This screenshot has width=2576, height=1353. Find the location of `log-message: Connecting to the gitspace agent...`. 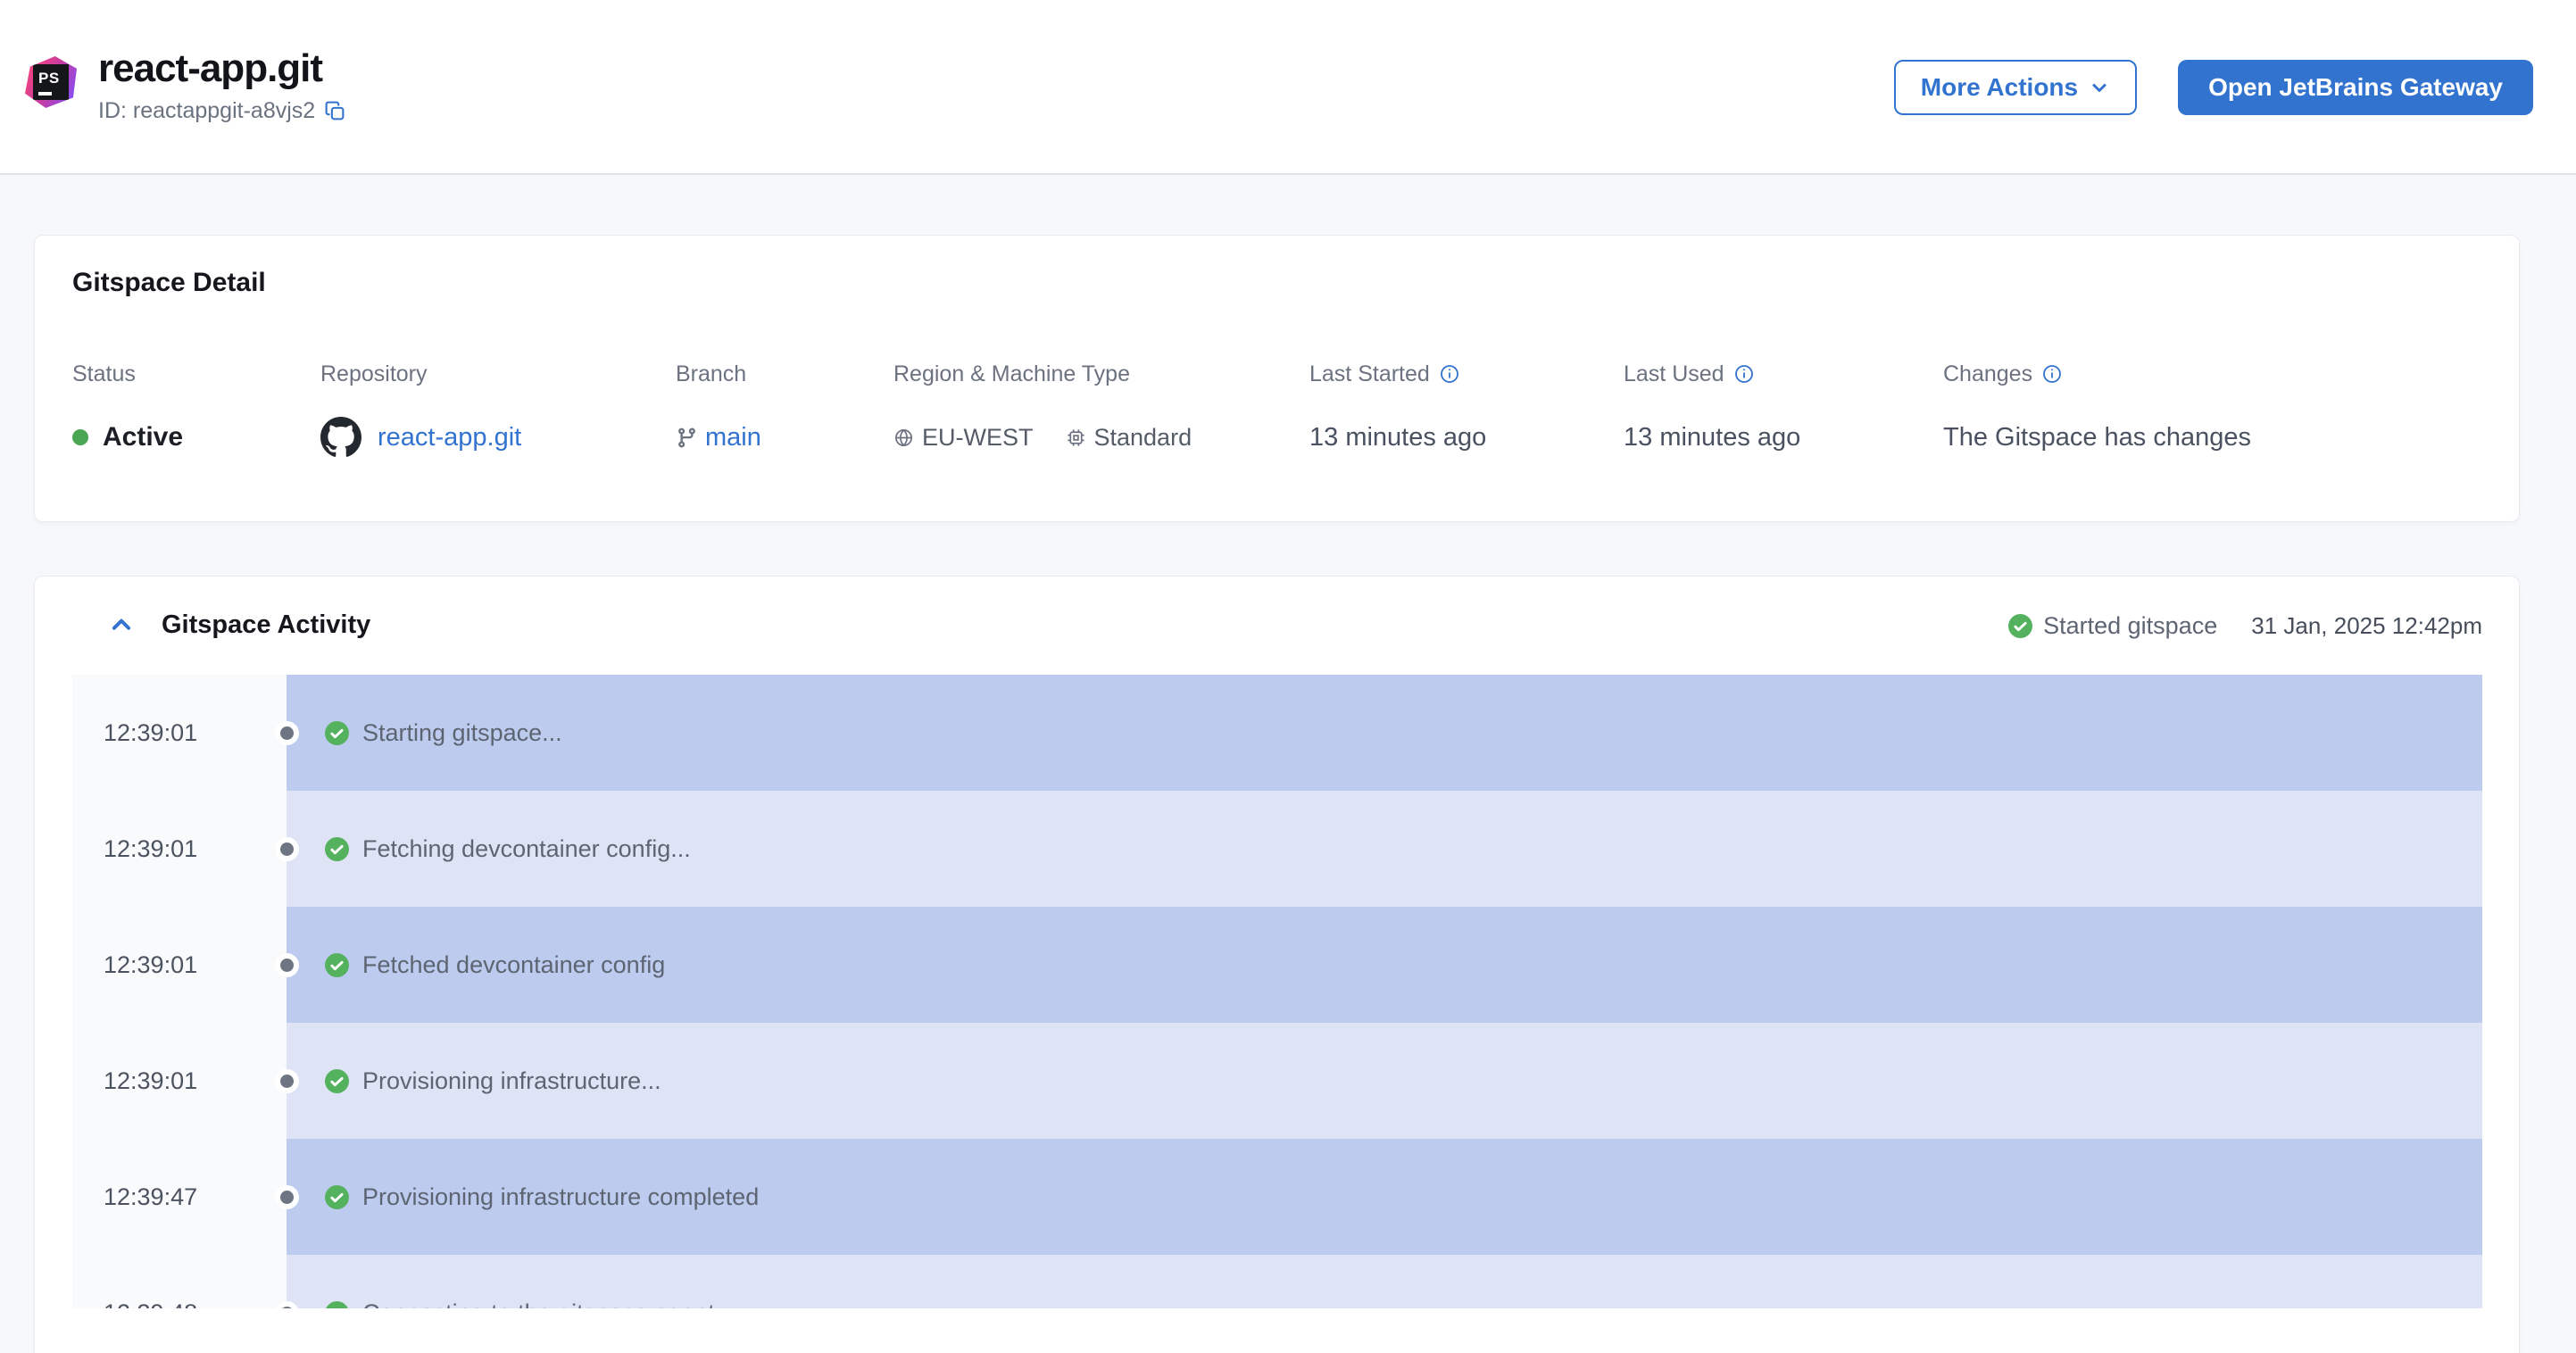

log-message: Connecting to the gitspace agent... is located at coordinates (548, 1304).